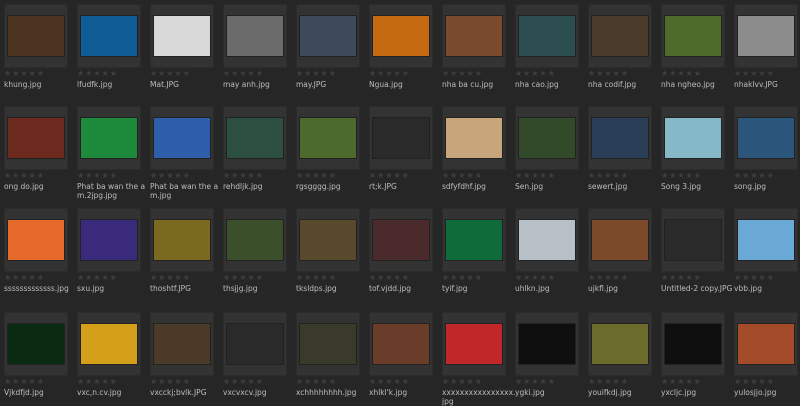  Describe the element at coordinates (622, 250) in the screenshot. I see `thumbnail-item: ★★★★★ ujkfl.jpg` at that location.